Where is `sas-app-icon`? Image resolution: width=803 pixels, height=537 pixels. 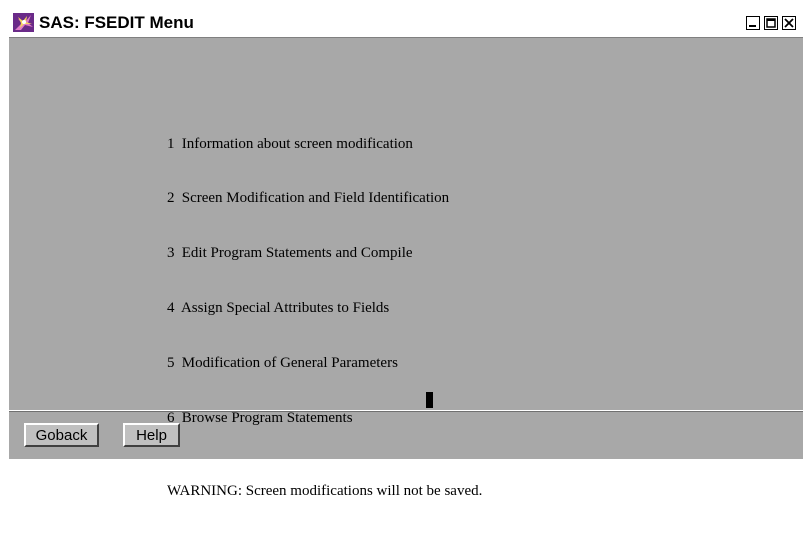
sas-app-icon is located at coordinates (23, 22).